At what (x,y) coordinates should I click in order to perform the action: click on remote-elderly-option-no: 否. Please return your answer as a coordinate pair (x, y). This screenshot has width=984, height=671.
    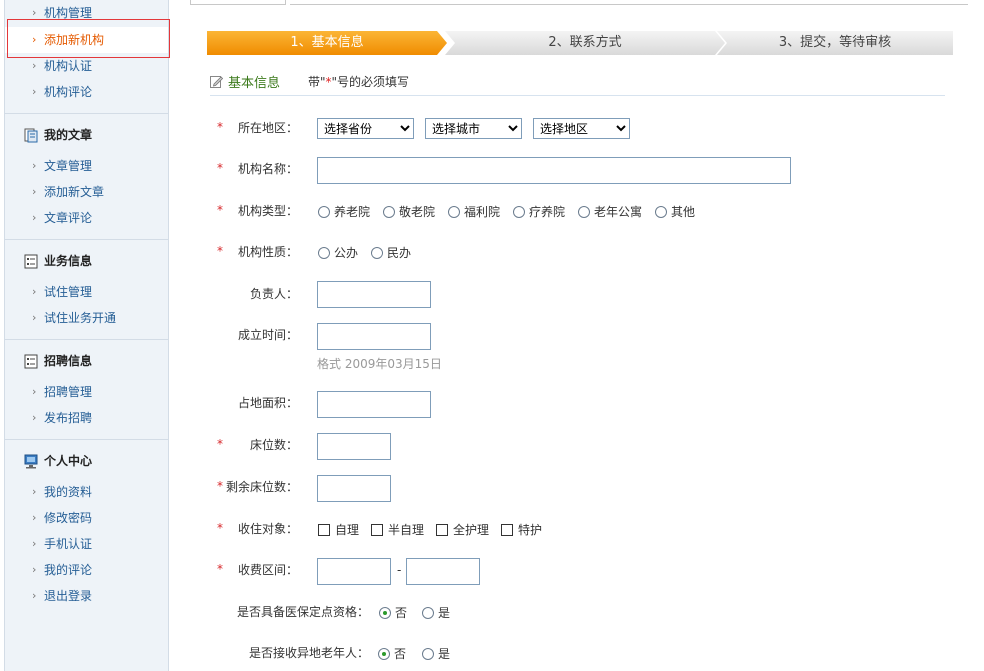
    Looking at the image, I should click on (392, 654).